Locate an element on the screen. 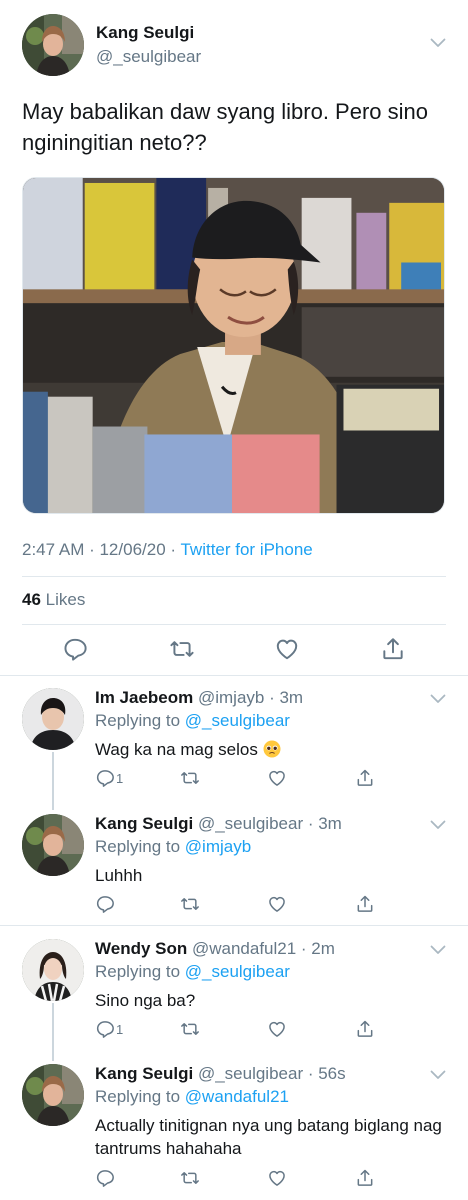 Image resolution: width=468 pixels, height=1200 pixels. author-name: Kang Seulgi is located at coordinates (145, 33).